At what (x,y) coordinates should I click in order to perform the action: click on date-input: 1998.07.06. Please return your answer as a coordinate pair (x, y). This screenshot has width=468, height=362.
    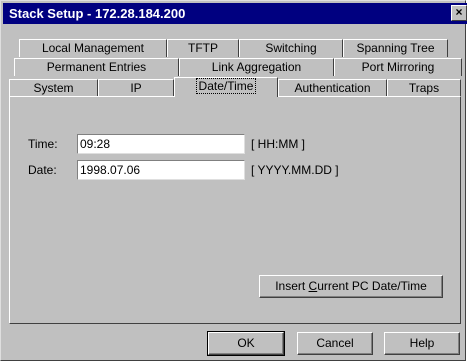
    Looking at the image, I should click on (161, 170).